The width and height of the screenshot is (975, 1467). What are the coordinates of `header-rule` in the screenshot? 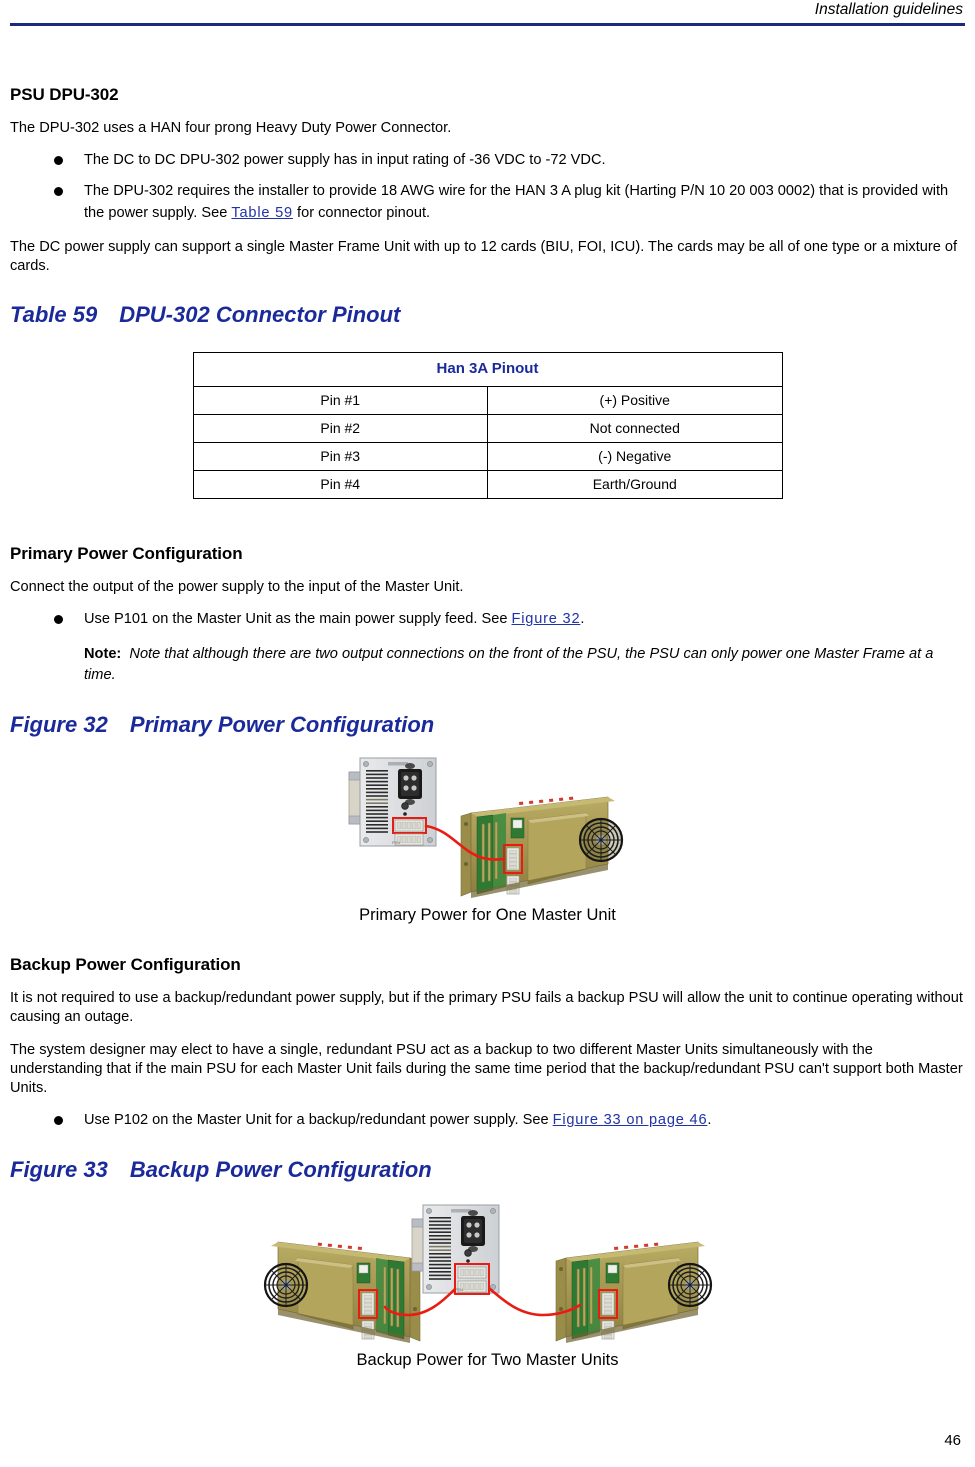 It's located at (487, 24).